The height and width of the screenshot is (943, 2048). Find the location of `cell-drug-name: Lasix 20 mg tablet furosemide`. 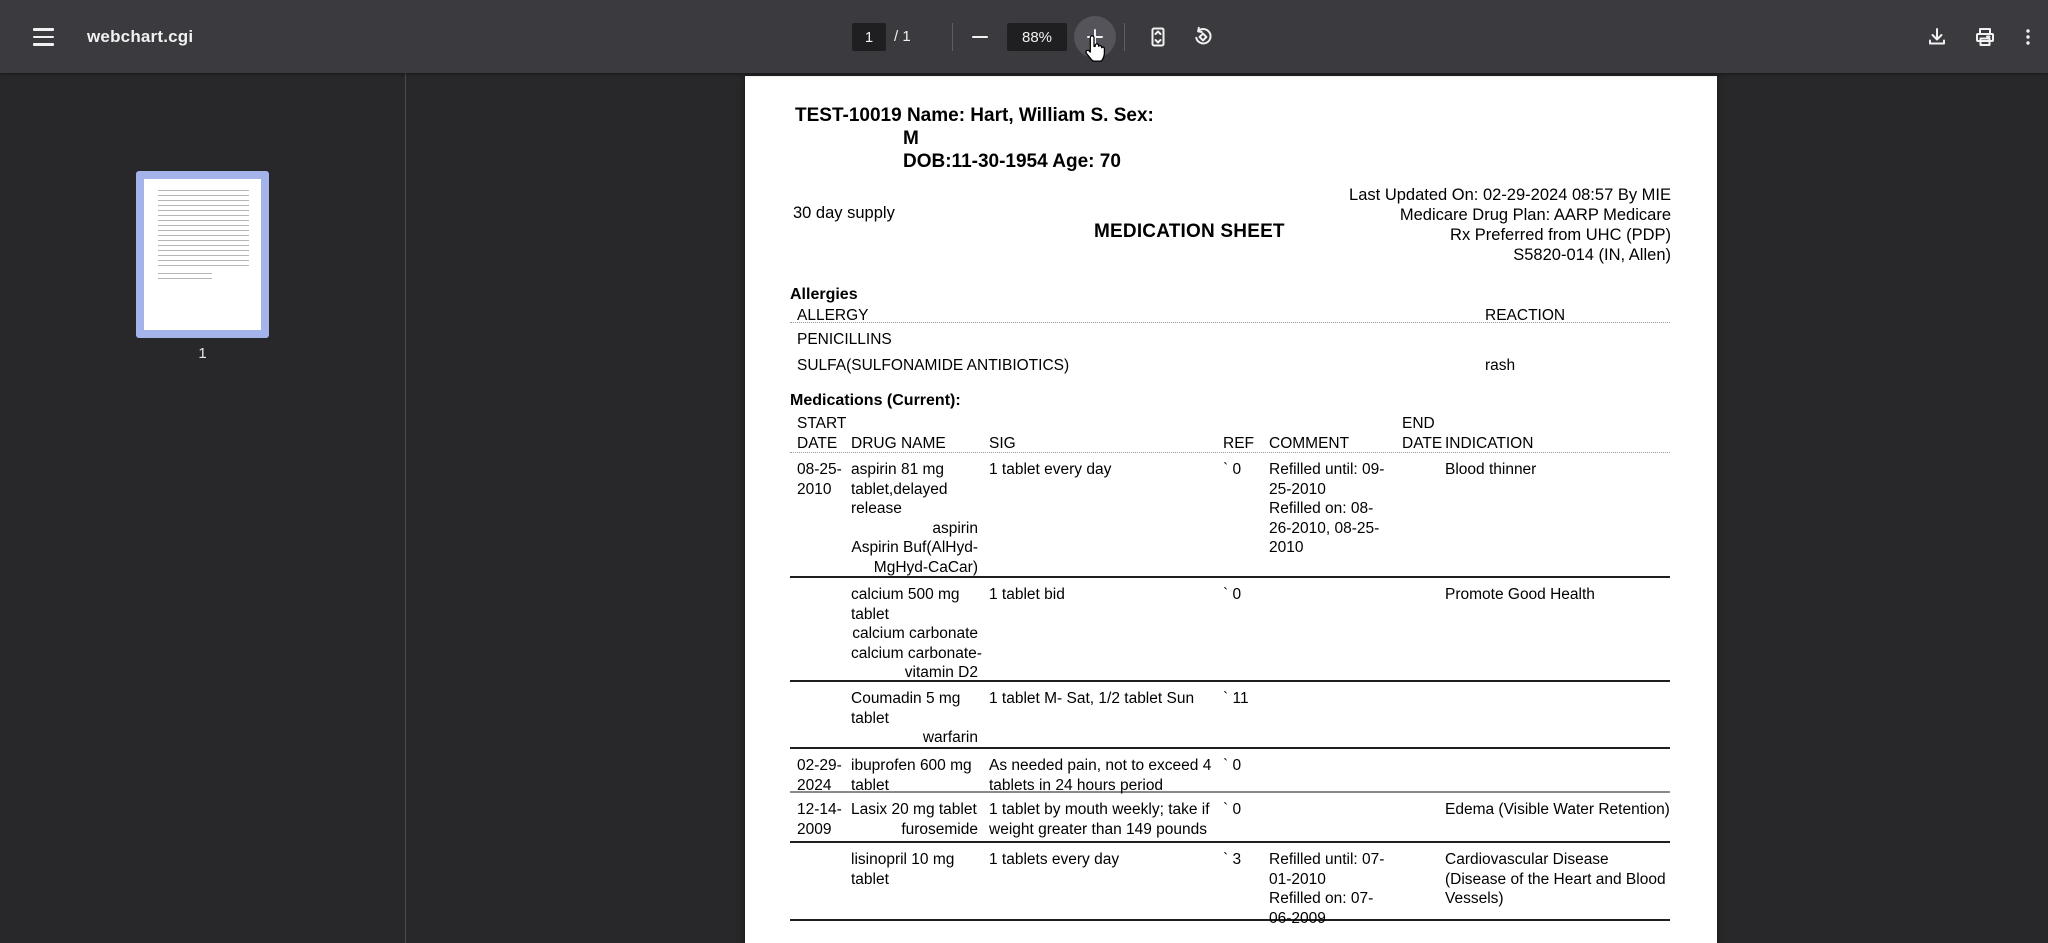

cell-drug-name: Lasix 20 mg tablet furosemide is located at coordinates (914, 819).